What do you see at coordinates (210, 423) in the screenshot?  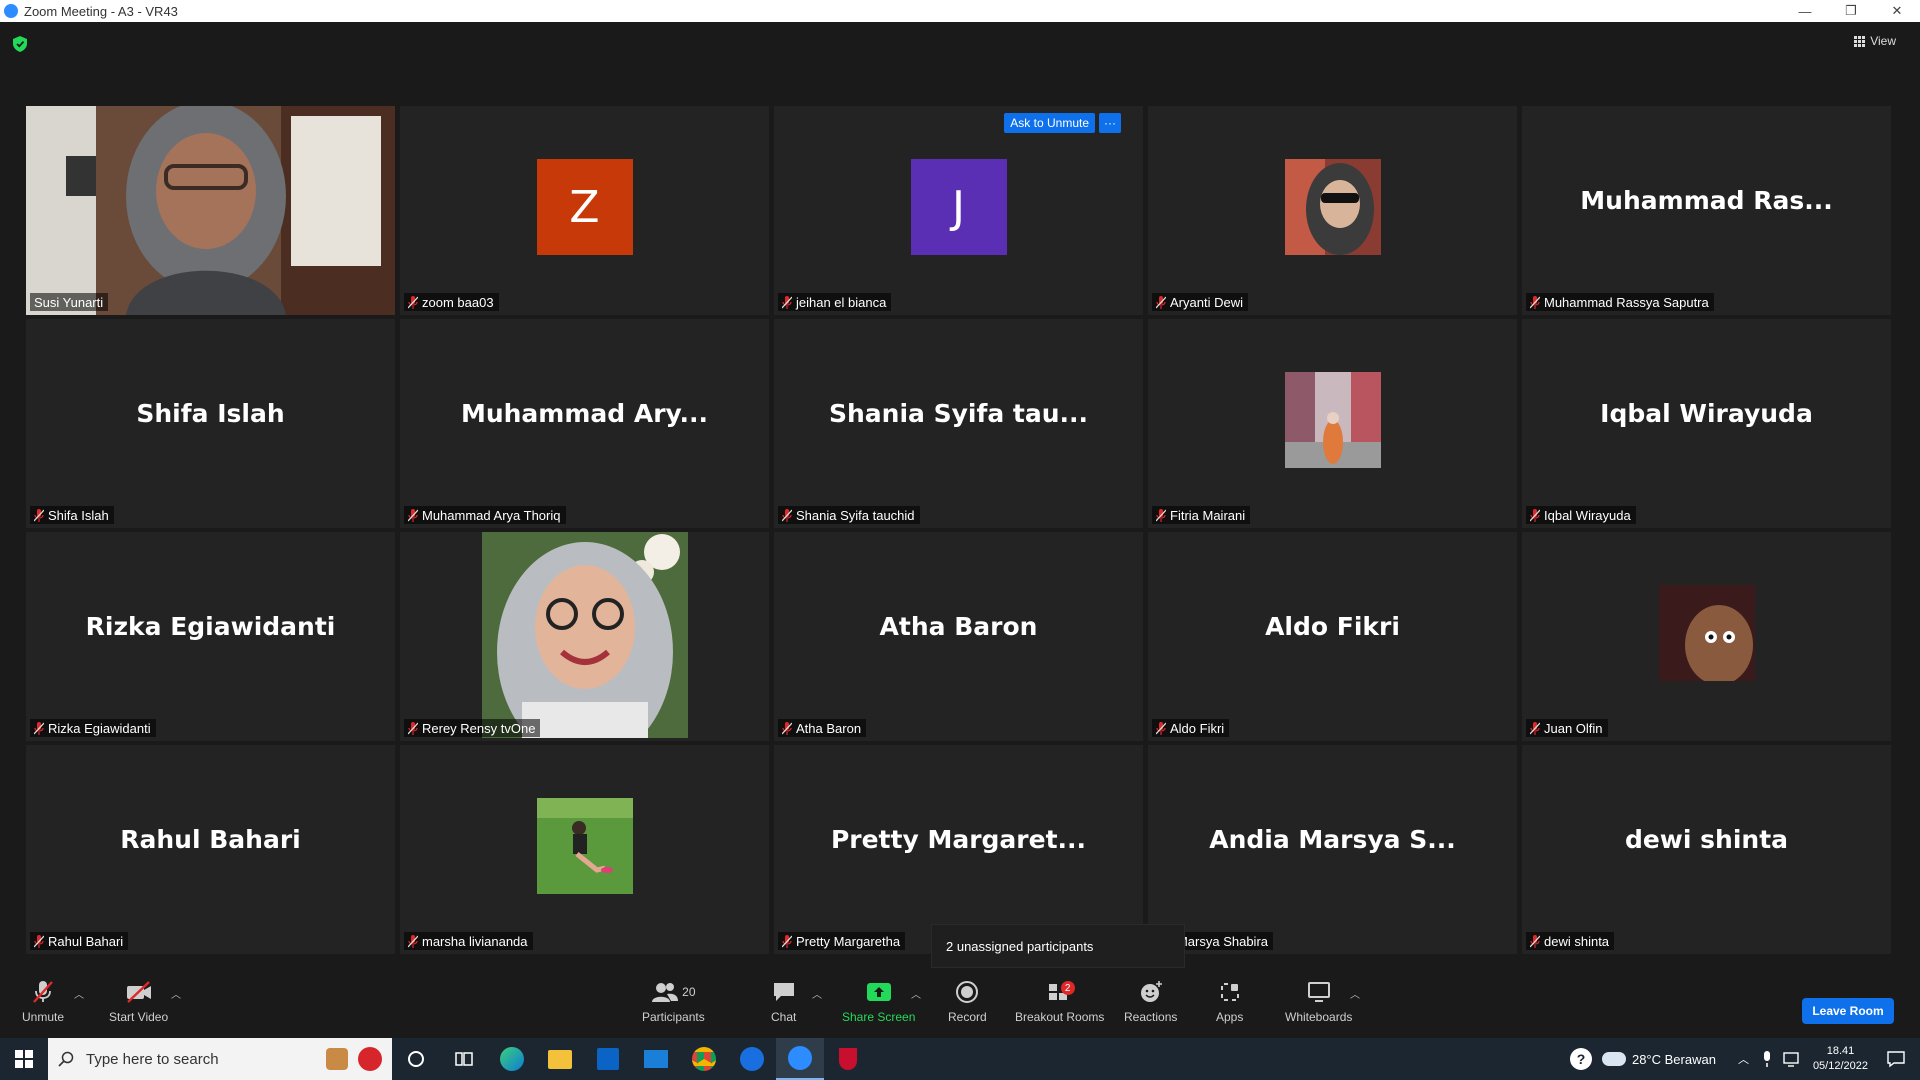 I see `participant-tile: Shifa Islah Shifa Islah` at bounding box center [210, 423].